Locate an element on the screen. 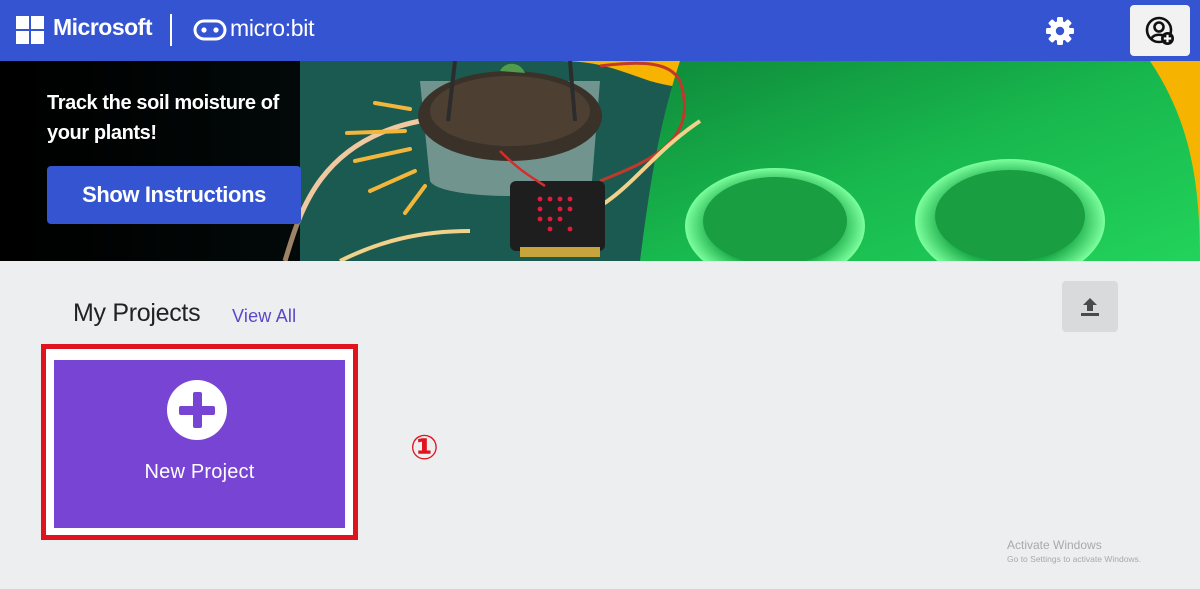 This screenshot has width=1200, height=589. gear-icon is located at coordinates (1060, 31).